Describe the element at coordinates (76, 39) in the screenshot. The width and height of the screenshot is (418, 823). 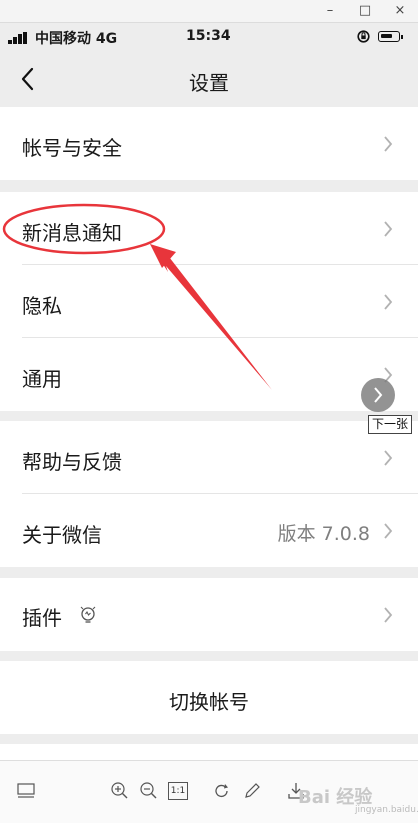
I see `carrier-label: 中国移动 4G` at that location.